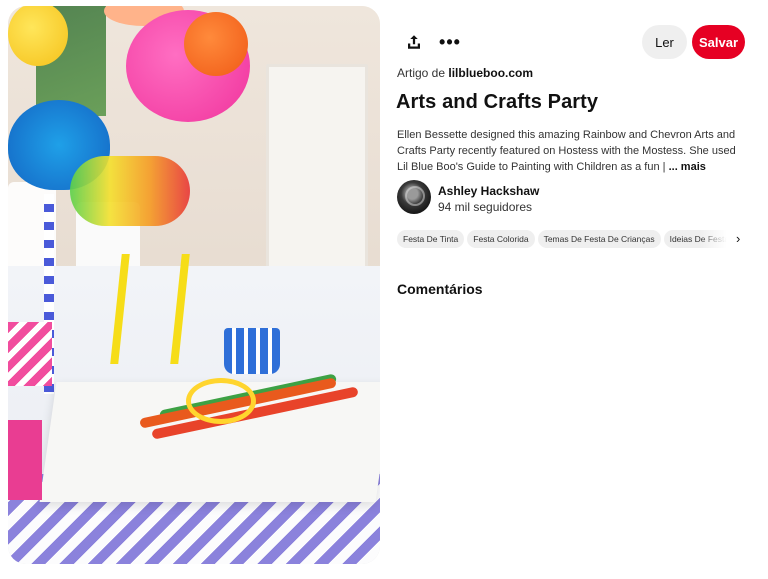 The width and height of the screenshot is (768, 579). Describe the element at coordinates (431, 239) in the screenshot. I see `tag-chip: Festa De Tinta` at that location.